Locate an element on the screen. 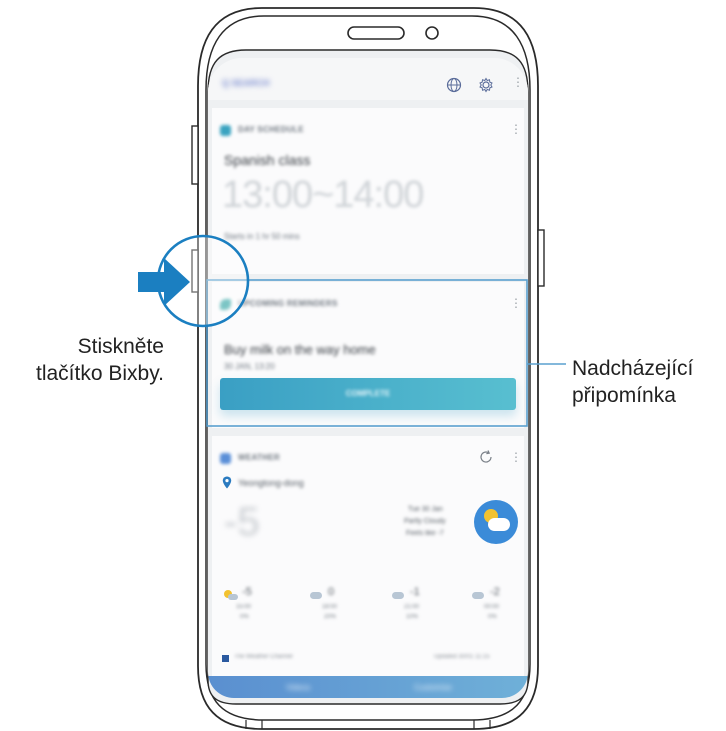 Image resolution: width=726 pixels, height=731 pixels. reminder-highlight-box is located at coordinates (367, 353).